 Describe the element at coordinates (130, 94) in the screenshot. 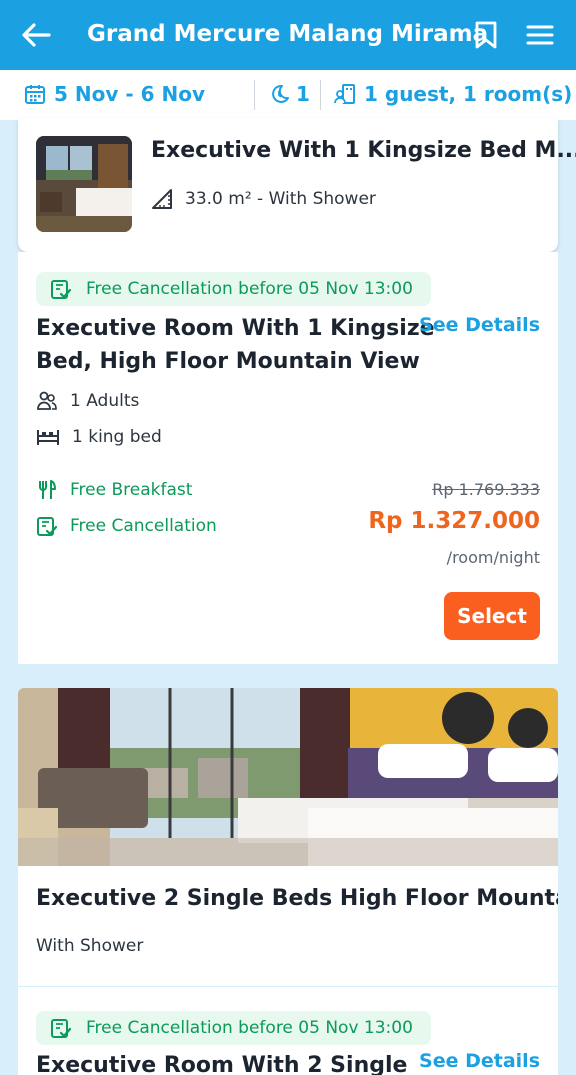

I see `date-range-text: 5 Nov - 6 Nov` at that location.